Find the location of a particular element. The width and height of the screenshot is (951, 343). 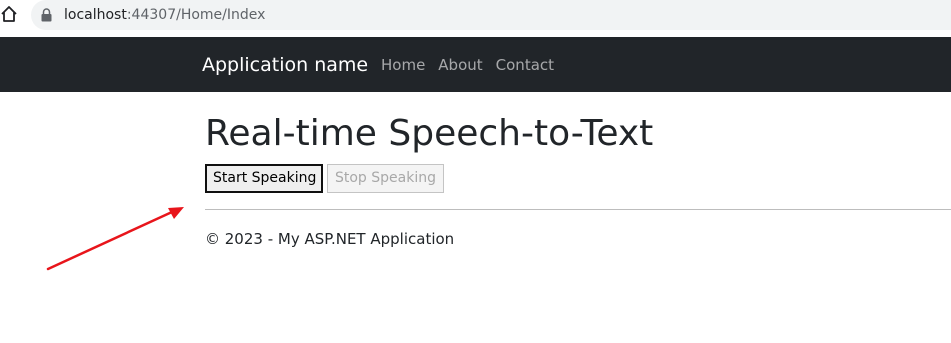

lock-icon is located at coordinates (46, 15).